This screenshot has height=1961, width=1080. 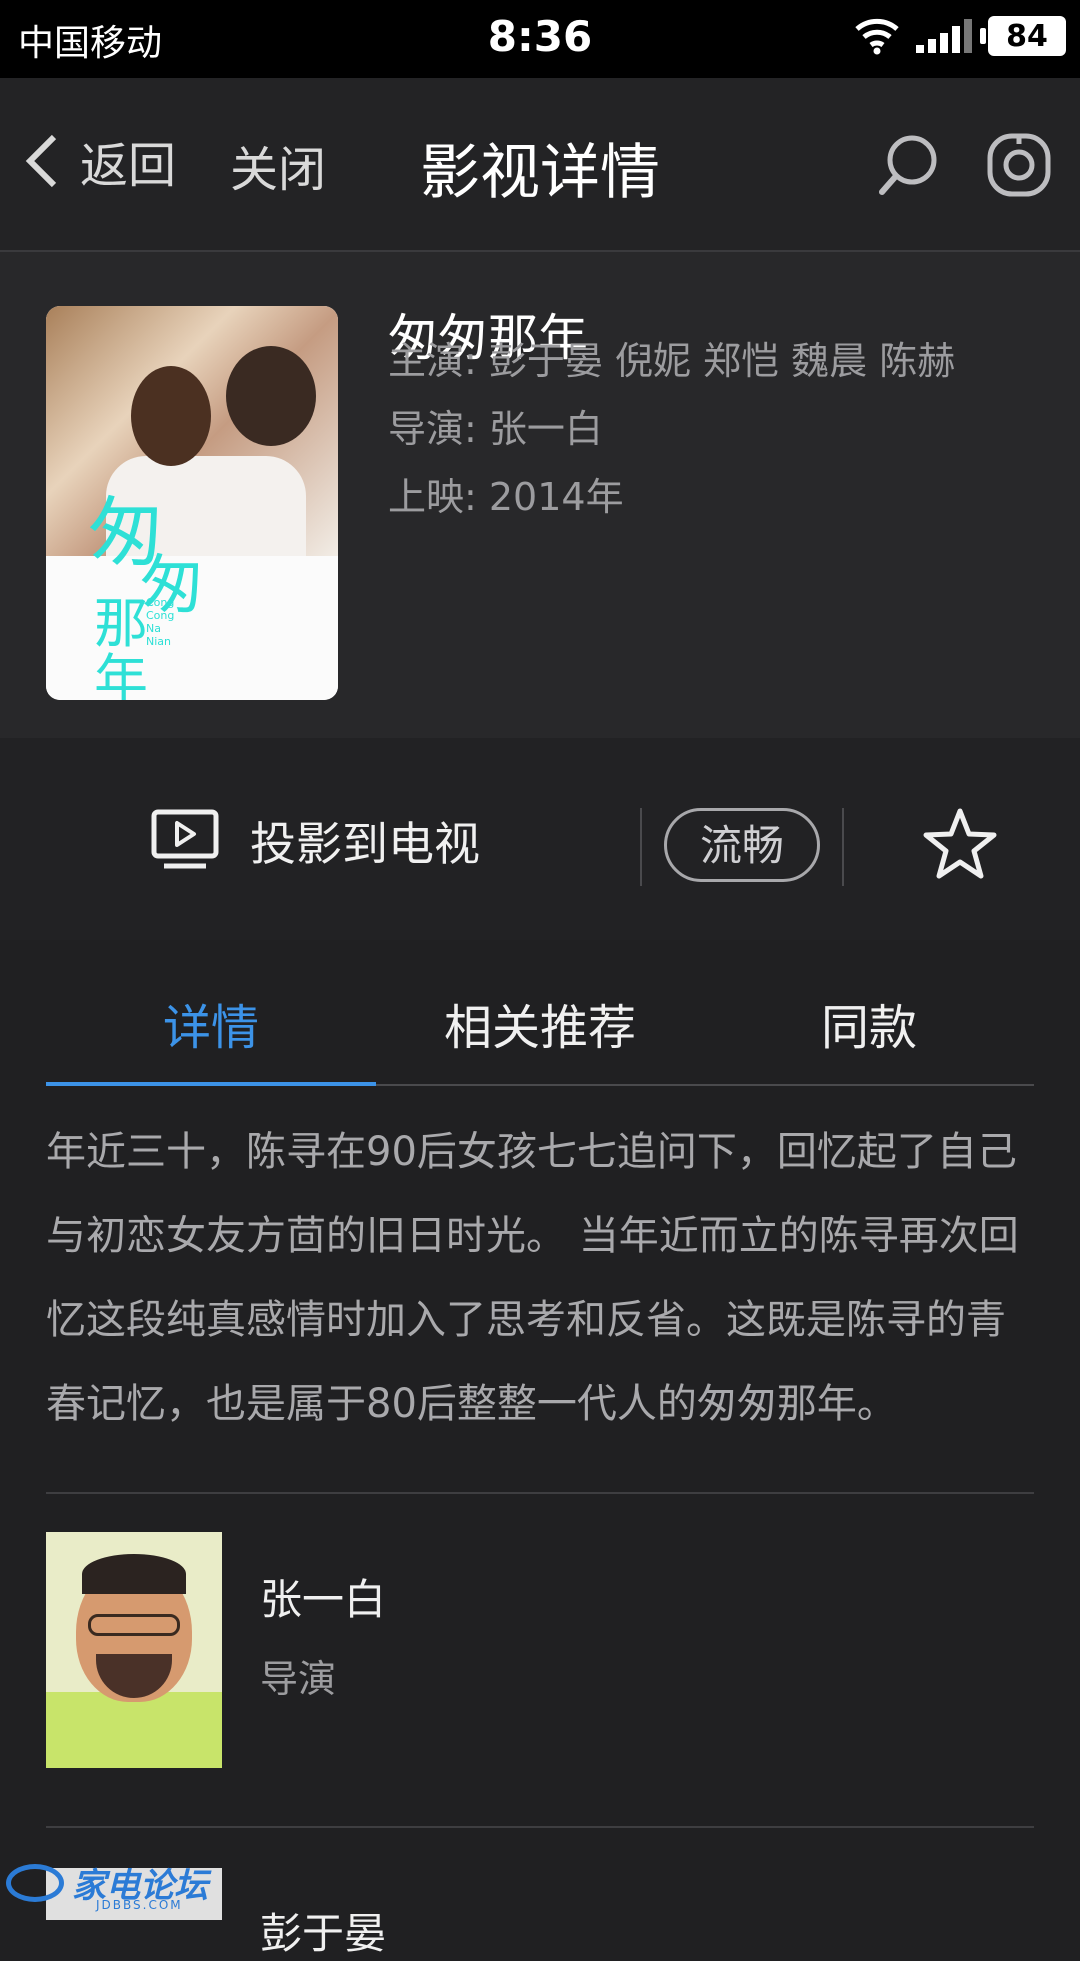 What do you see at coordinates (540, 39) in the screenshot?
I see `status-bar: 中国移动 8:36 84` at bounding box center [540, 39].